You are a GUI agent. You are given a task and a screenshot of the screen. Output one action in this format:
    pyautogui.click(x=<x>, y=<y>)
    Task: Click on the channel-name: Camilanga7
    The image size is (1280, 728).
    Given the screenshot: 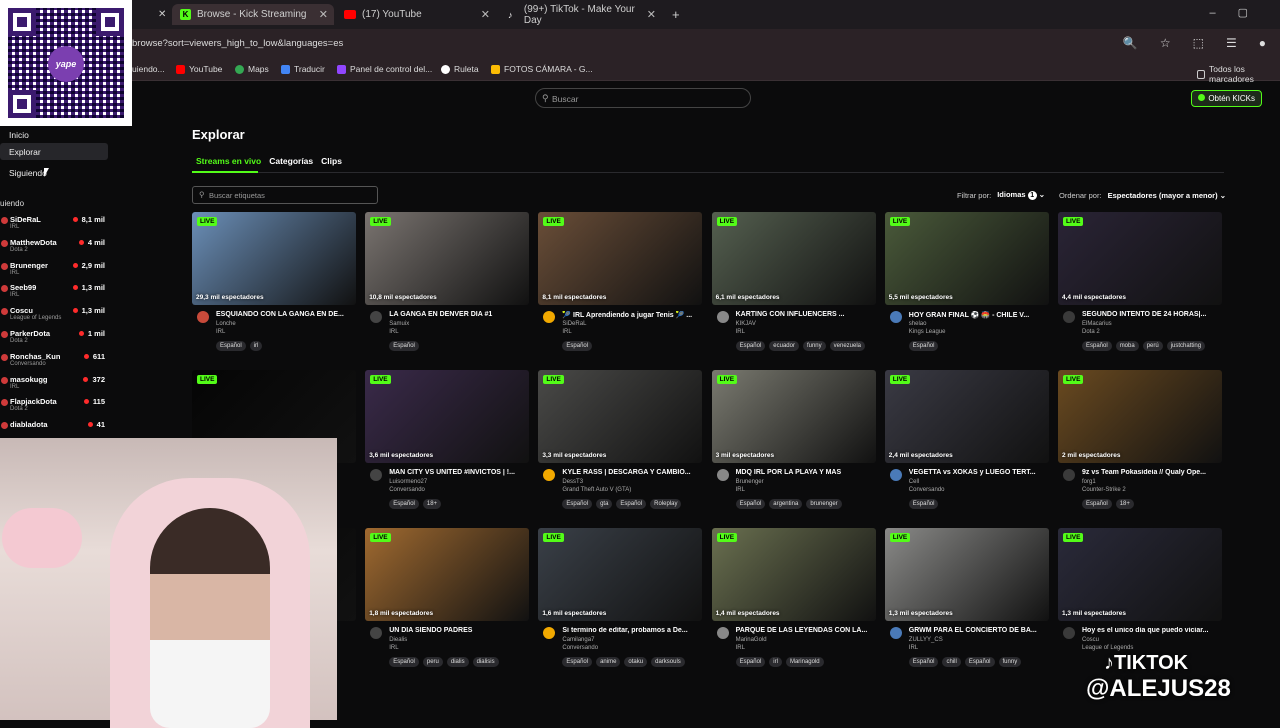 What is the action you would take?
    pyautogui.click(x=578, y=640)
    